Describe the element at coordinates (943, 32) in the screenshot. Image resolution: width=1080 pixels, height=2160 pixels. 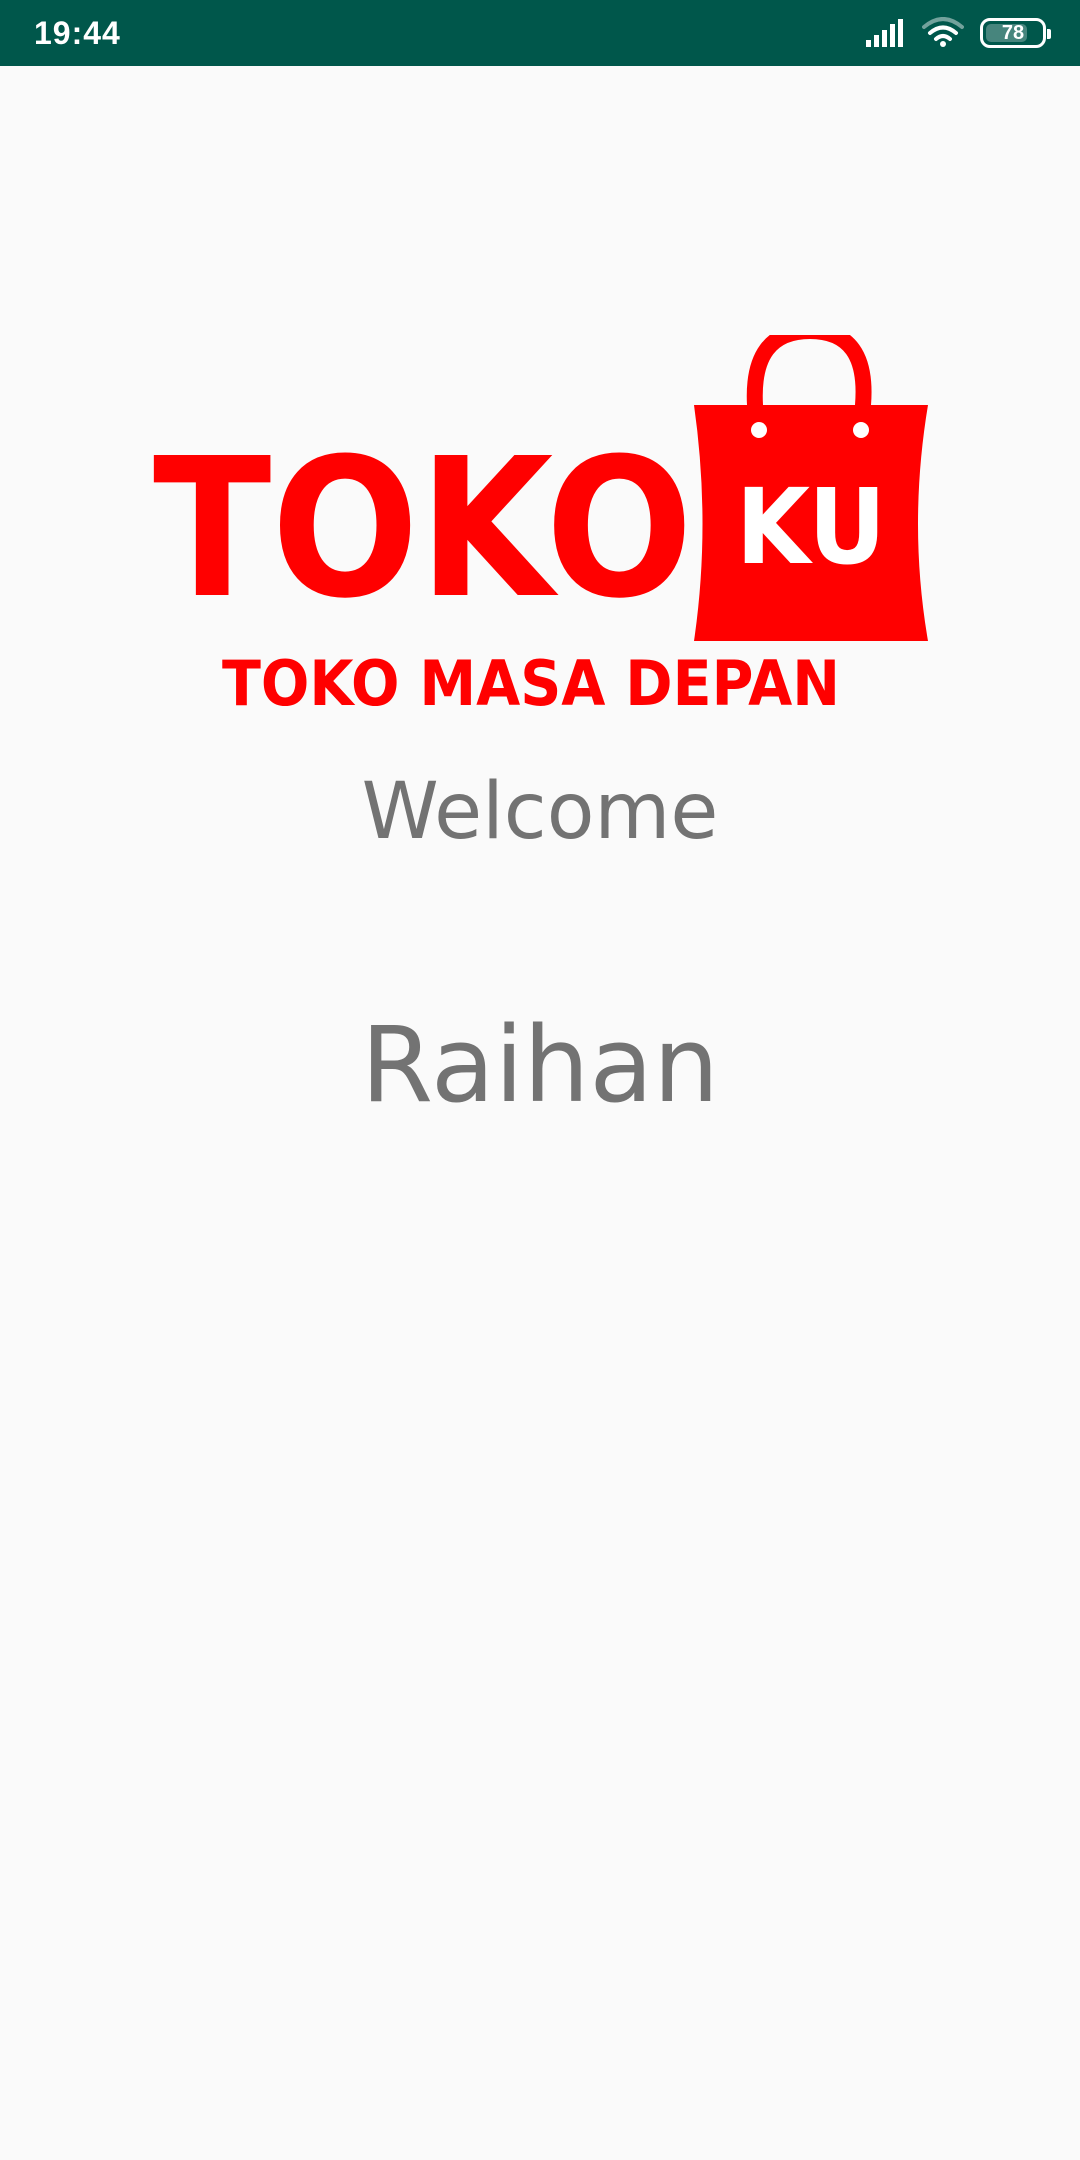
I see `wifi-icon` at that location.